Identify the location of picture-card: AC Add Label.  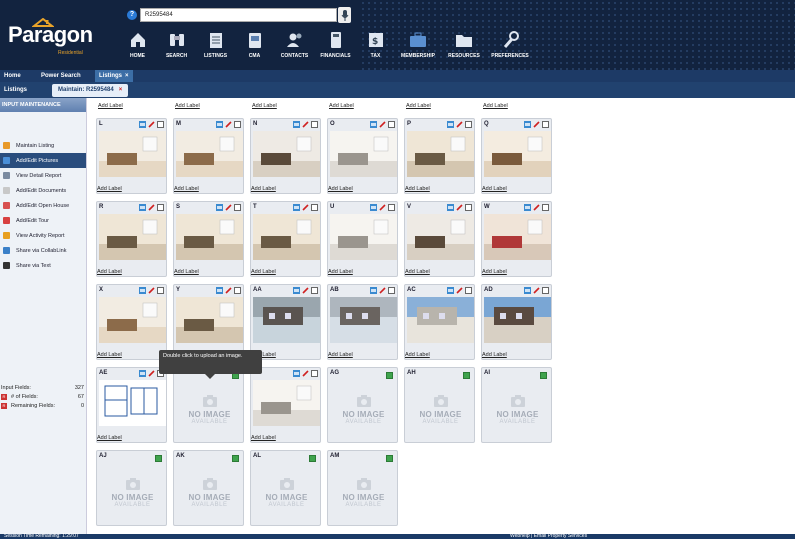
(439, 322).